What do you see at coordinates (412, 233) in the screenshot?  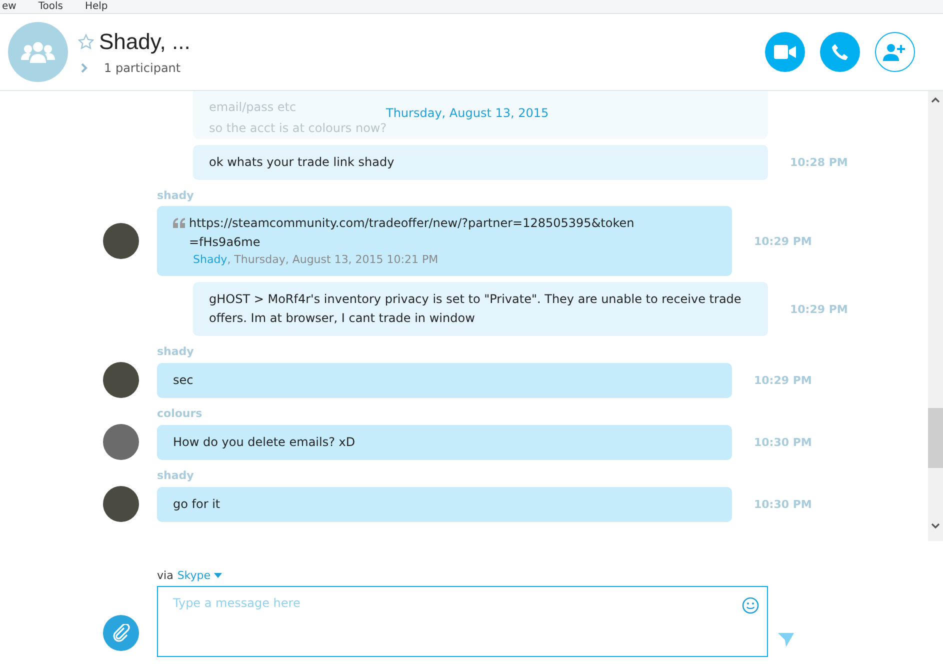 I see `quoted-text: https://steamcommunity.com/tradeoffer/new/?partner=128505395&token =fHs9a6me` at bounding box center [412, 233].